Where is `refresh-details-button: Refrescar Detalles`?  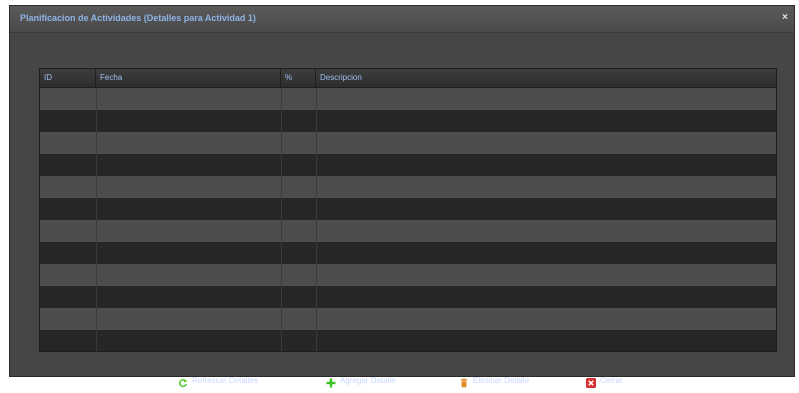 refresh-details-button: Refrescar Detalles is located at coordinates (218, 380).